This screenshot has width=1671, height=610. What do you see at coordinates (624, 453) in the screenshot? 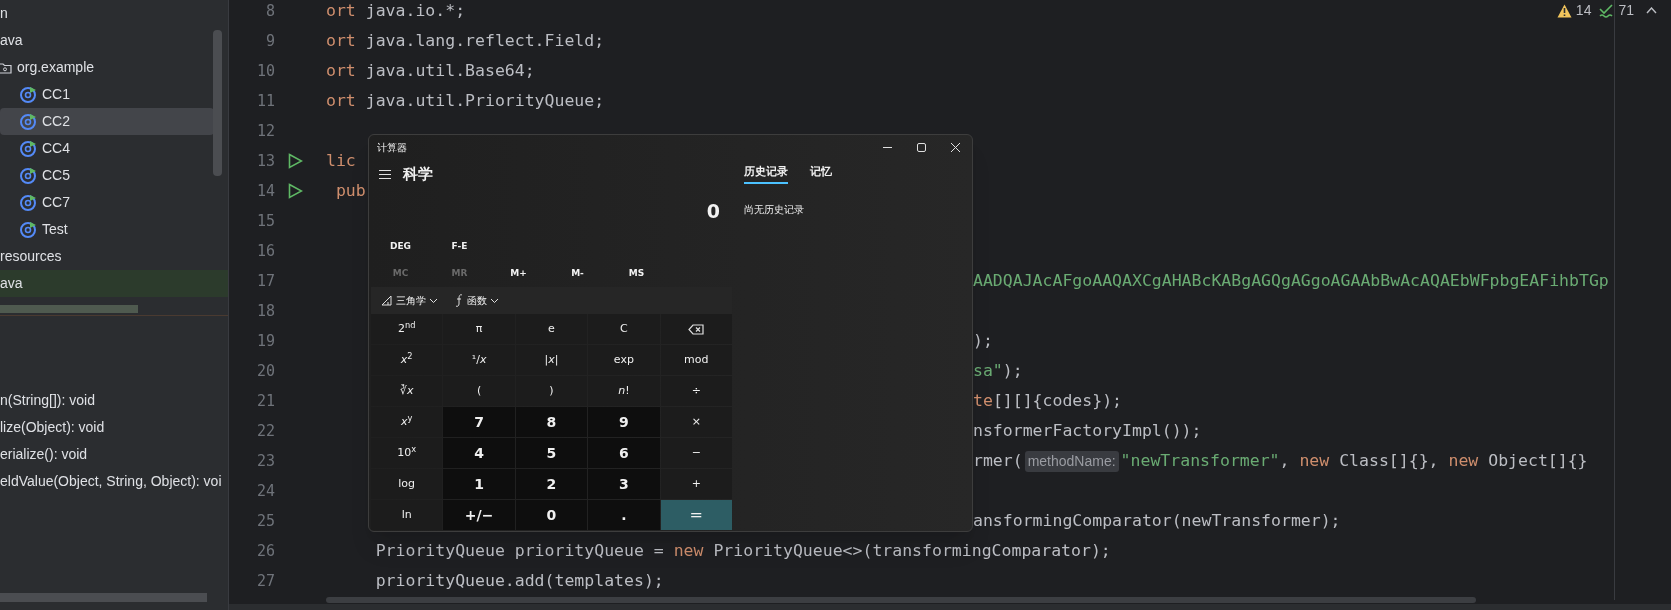
I see `calculator-key: 6` at bounding box center [624, 453].